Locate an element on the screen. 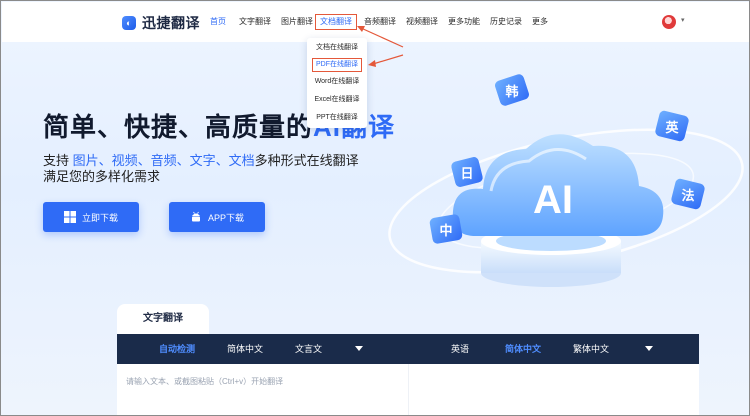 This screenshot has width=750, height=416. nav-image-translate: 图片翻译 is located at coordinates (297, 22).